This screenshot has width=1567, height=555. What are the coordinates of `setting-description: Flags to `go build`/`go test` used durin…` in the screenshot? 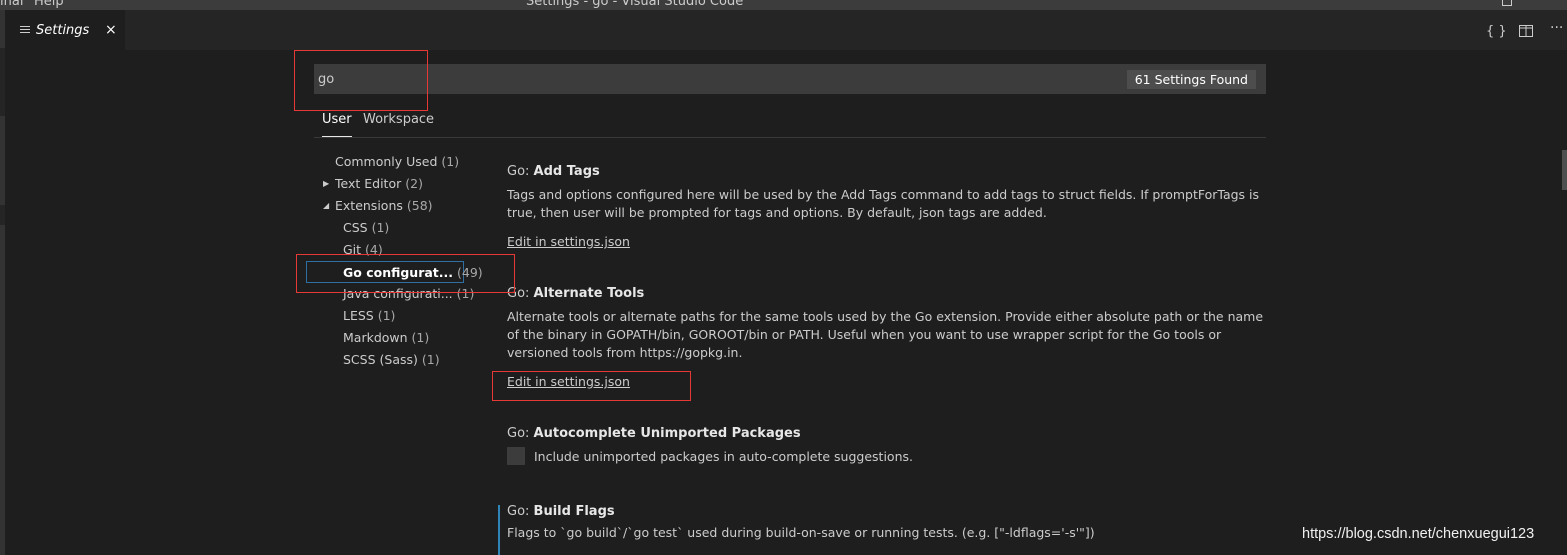 It's located at (801, 532).